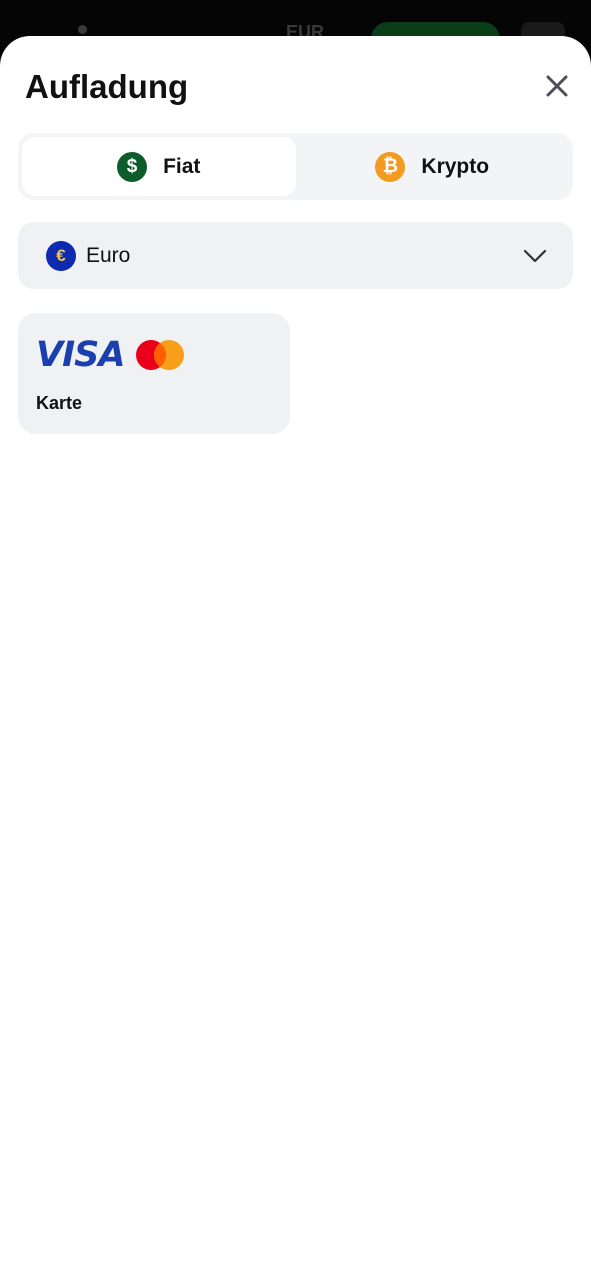 The image size is (591, 1280). Describe the element at coordinates (182, 166) in the screenshot. I see `tab-fiat-label: Fiat` at that location.